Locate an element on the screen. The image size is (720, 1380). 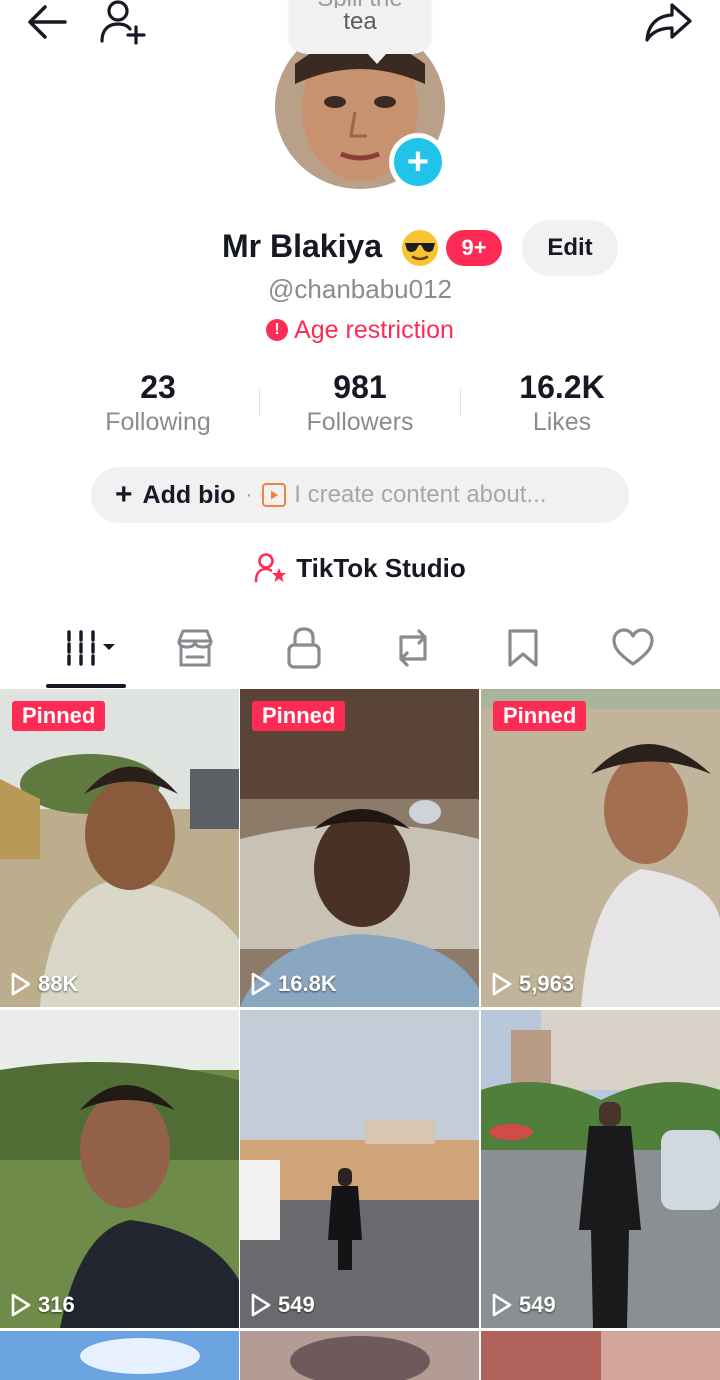
tab-reposts is located at coordinates (413, 648).